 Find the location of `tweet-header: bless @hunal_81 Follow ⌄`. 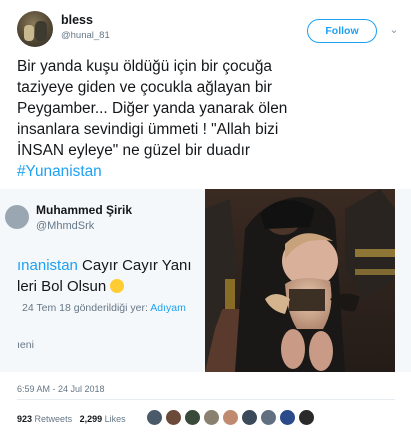

tweet-header: bless @hunal_81 Follow ⌄ is located at coordinates (208, 31).